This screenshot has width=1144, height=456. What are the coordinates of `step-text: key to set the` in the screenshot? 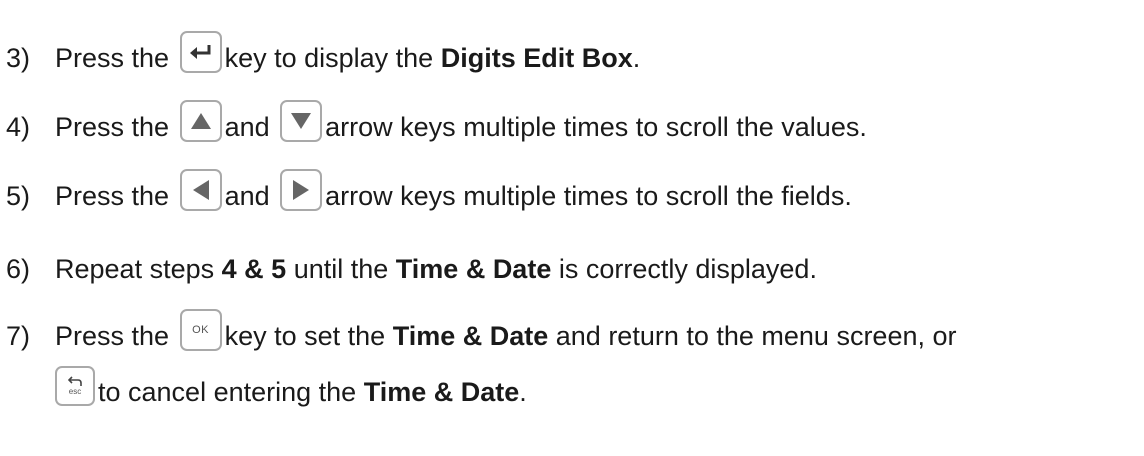 It's located at (305, 336).